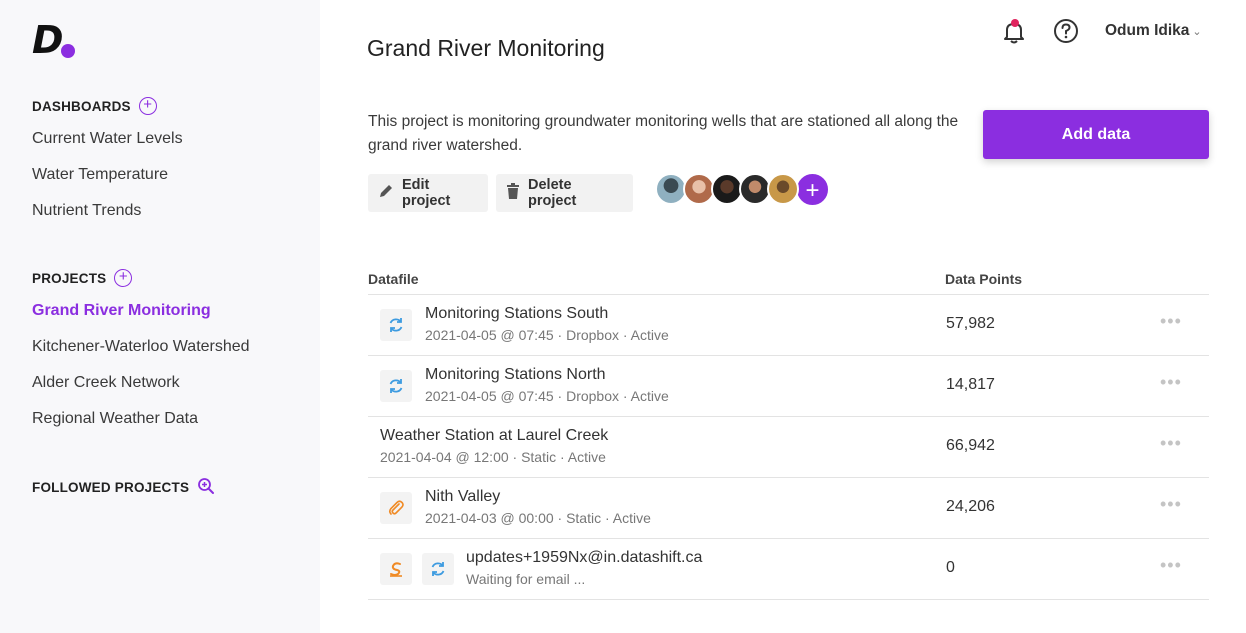 This screenshot has height=633, width=1246. I want to click on email-source-icon, so click(396, 569).